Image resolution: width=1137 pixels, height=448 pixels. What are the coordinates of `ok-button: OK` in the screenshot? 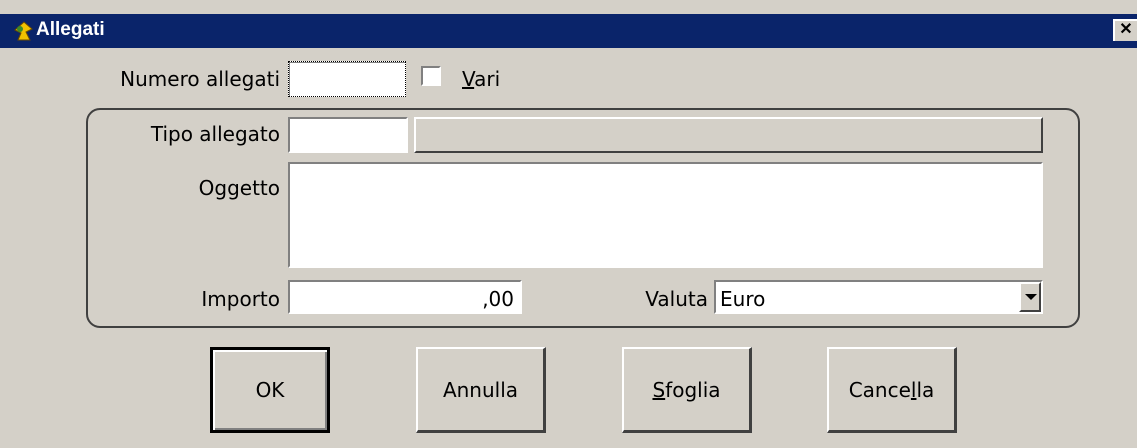 It's located at (270, 390).